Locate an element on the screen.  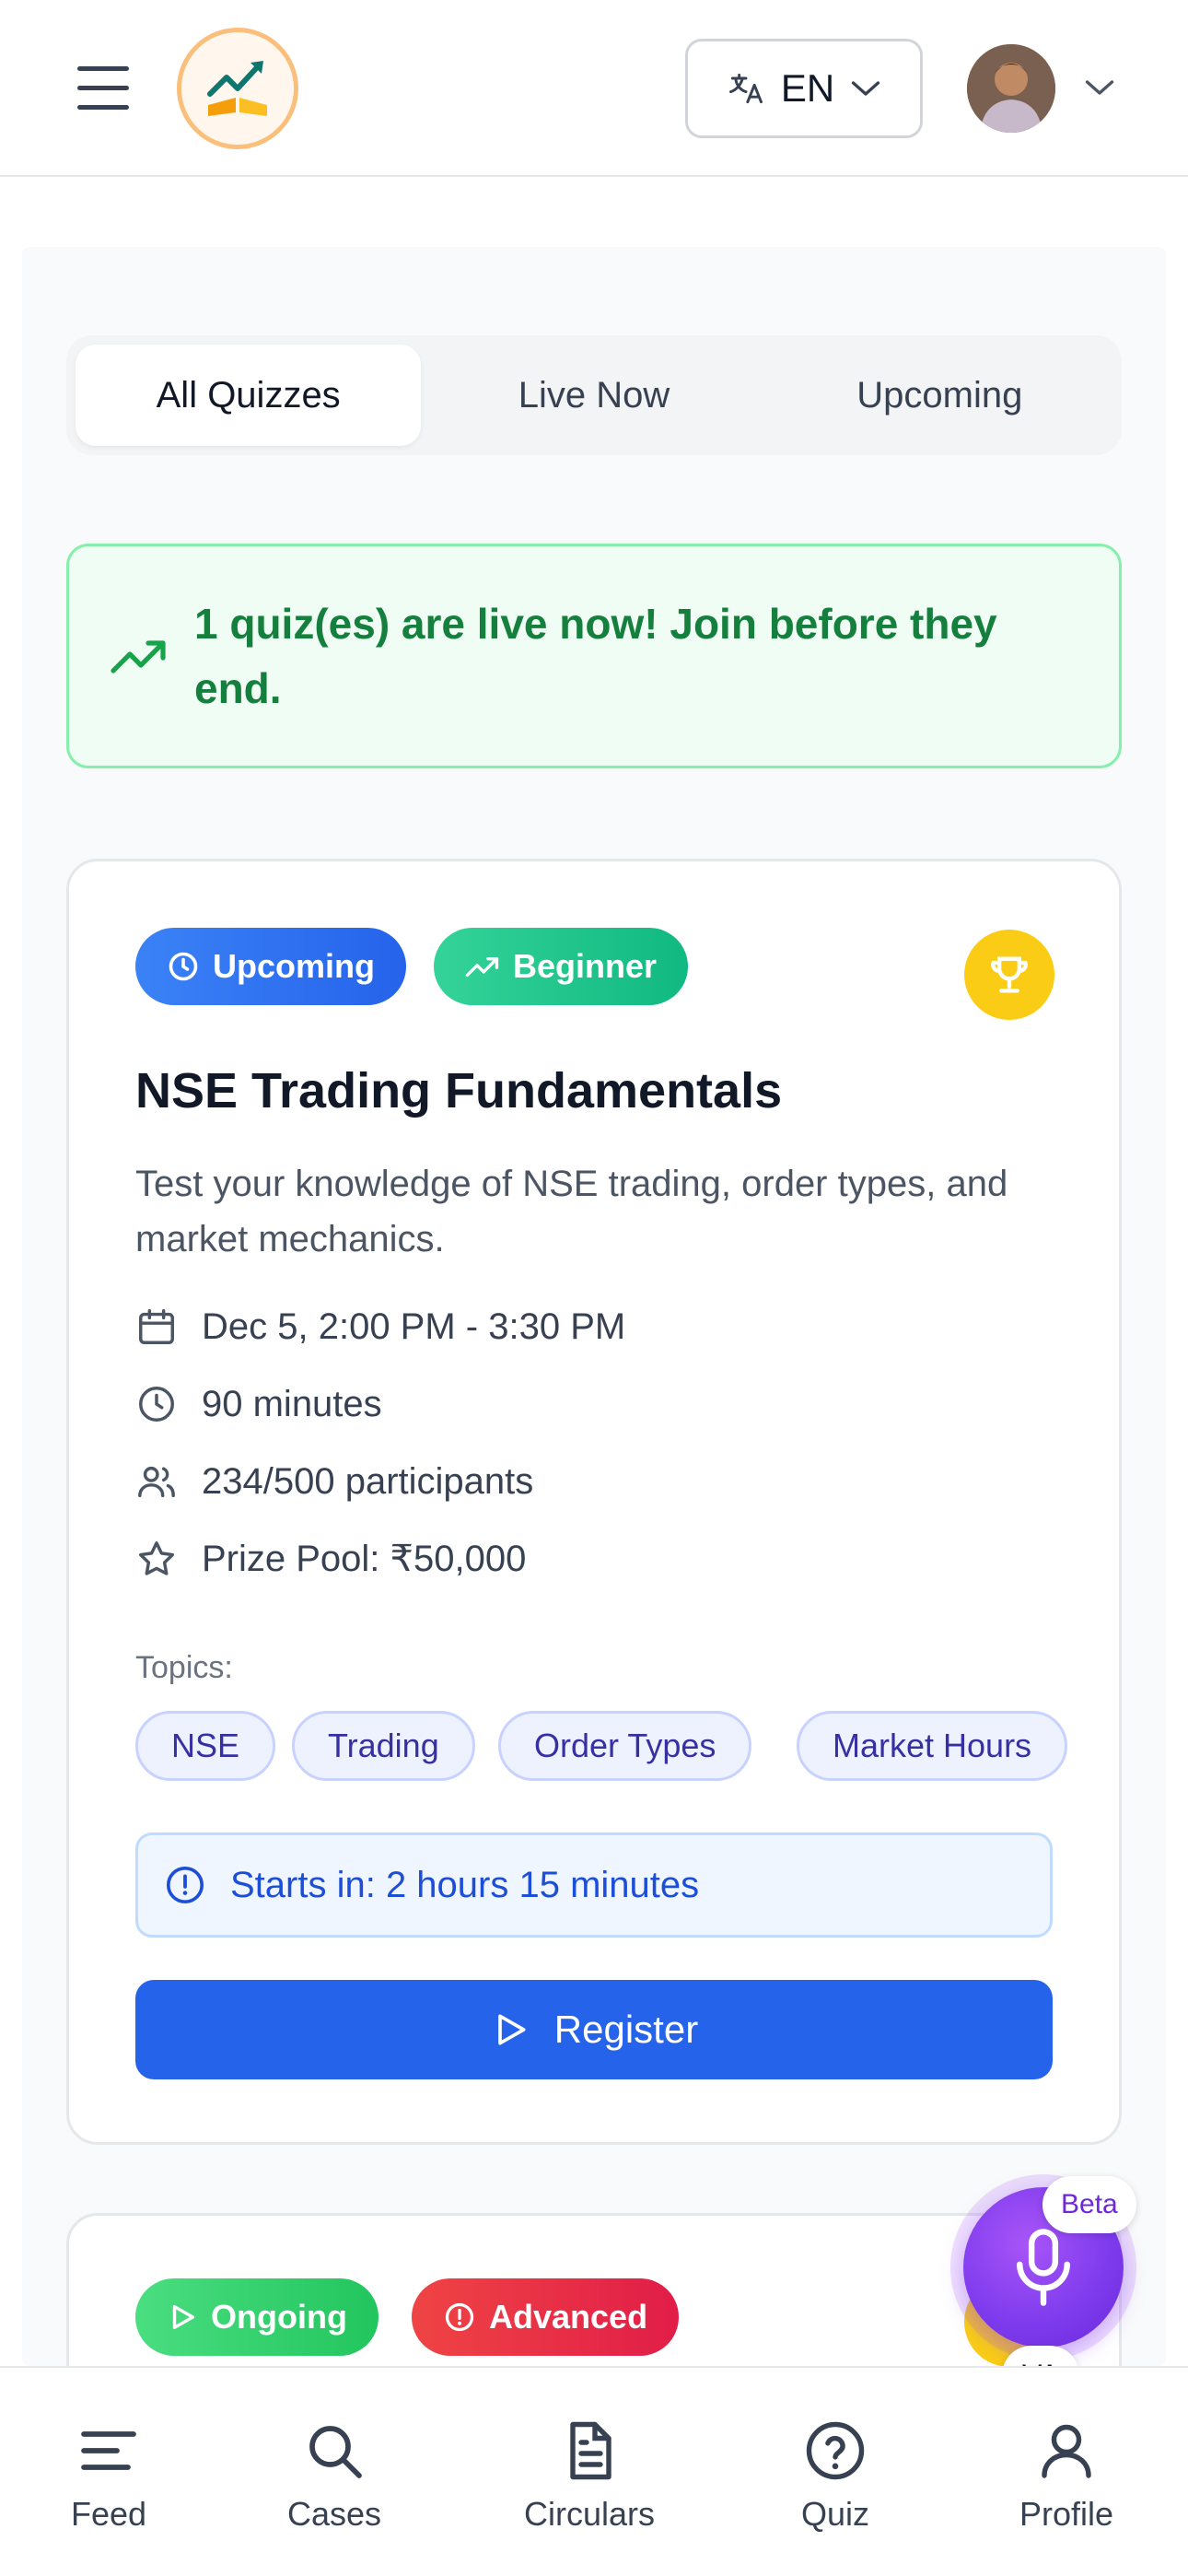
level-badge: Advanced is located at coordinates (546, 2317).